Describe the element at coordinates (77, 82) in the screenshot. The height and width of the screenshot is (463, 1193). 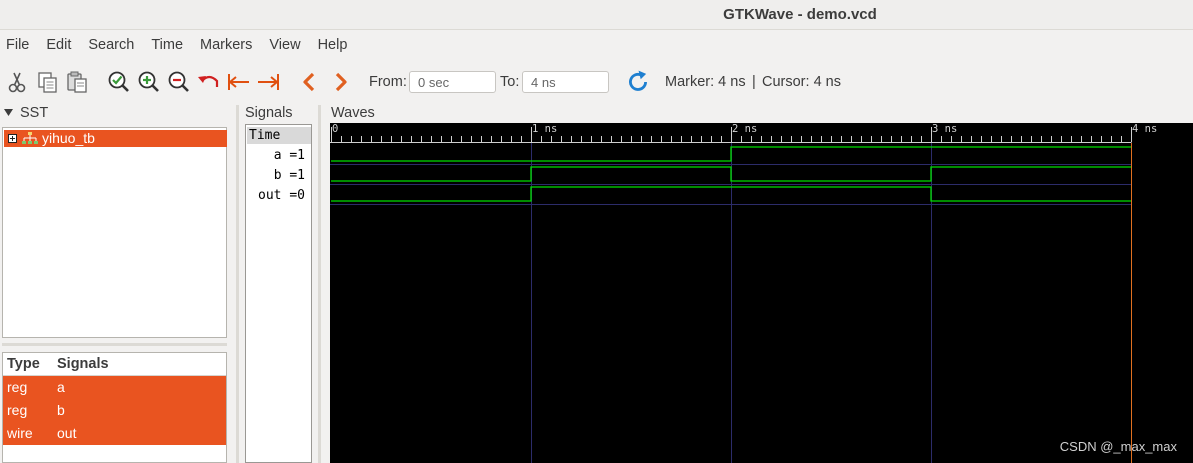
I see `paste-icon` at that location.